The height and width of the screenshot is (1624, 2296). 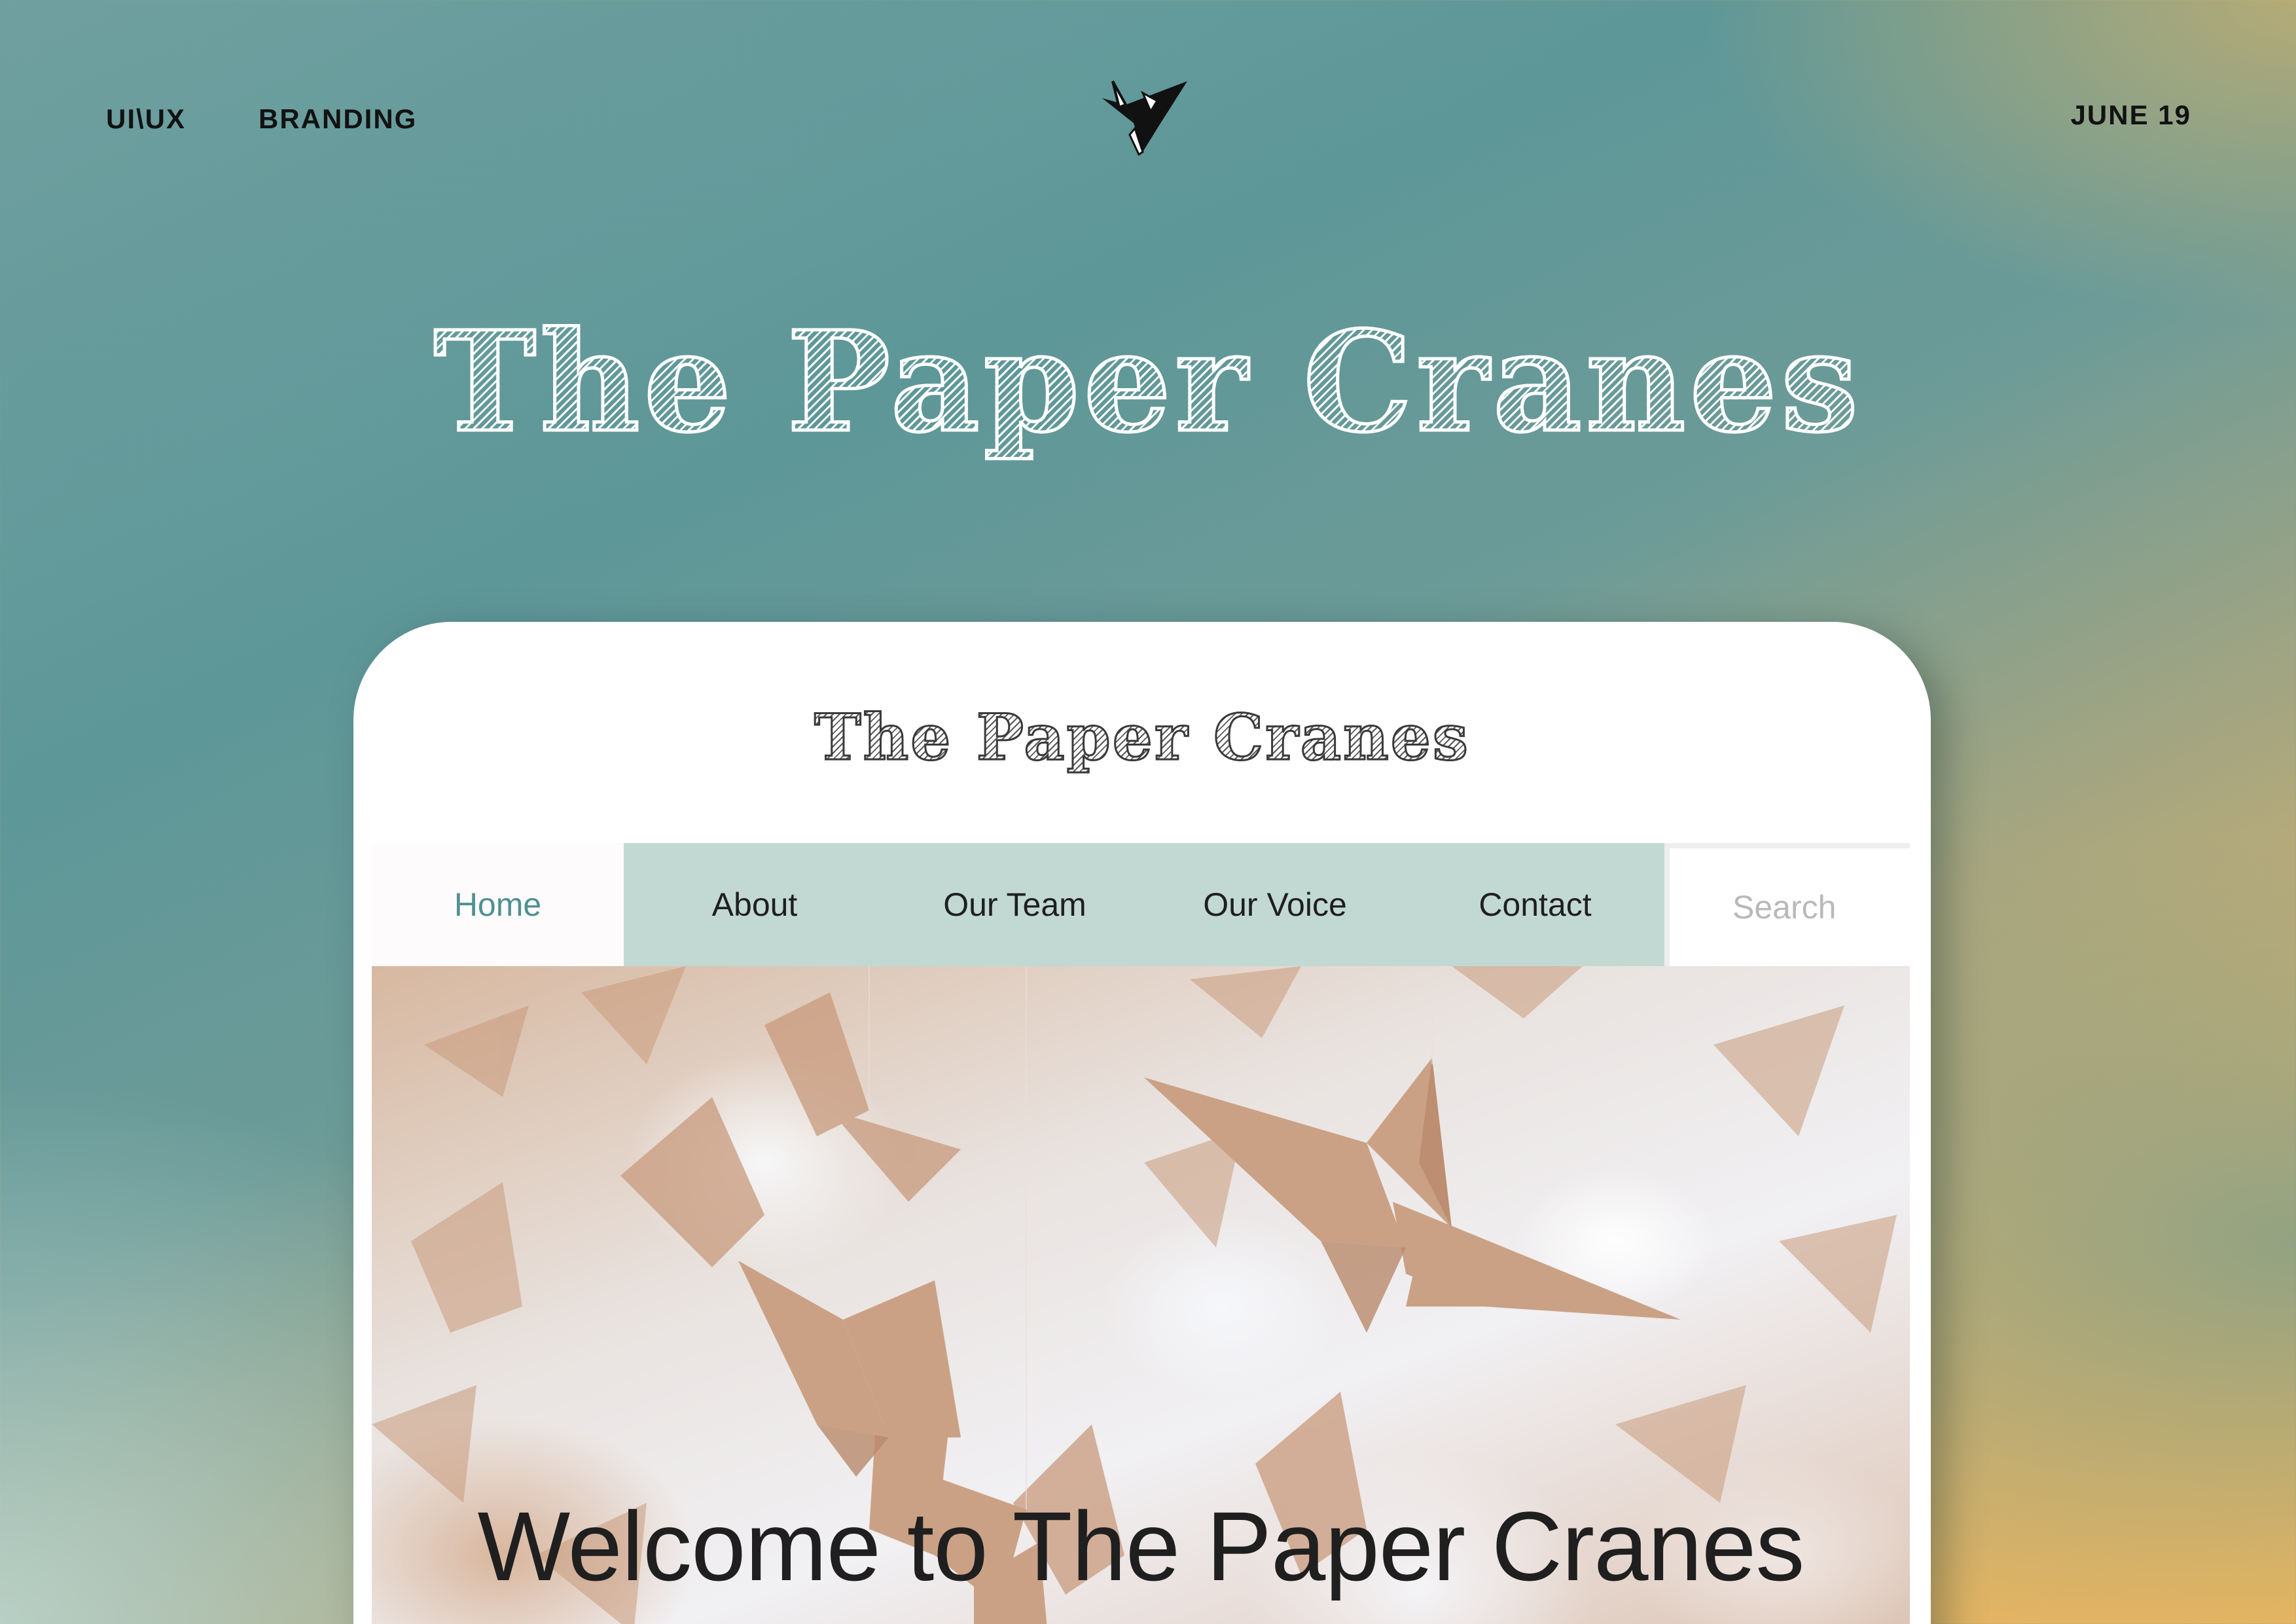 What do you see at coordinates (1148, 382) in the screenshot?
I see `hero-title: The Paper Cranes` at bounding box center [1148, 382].